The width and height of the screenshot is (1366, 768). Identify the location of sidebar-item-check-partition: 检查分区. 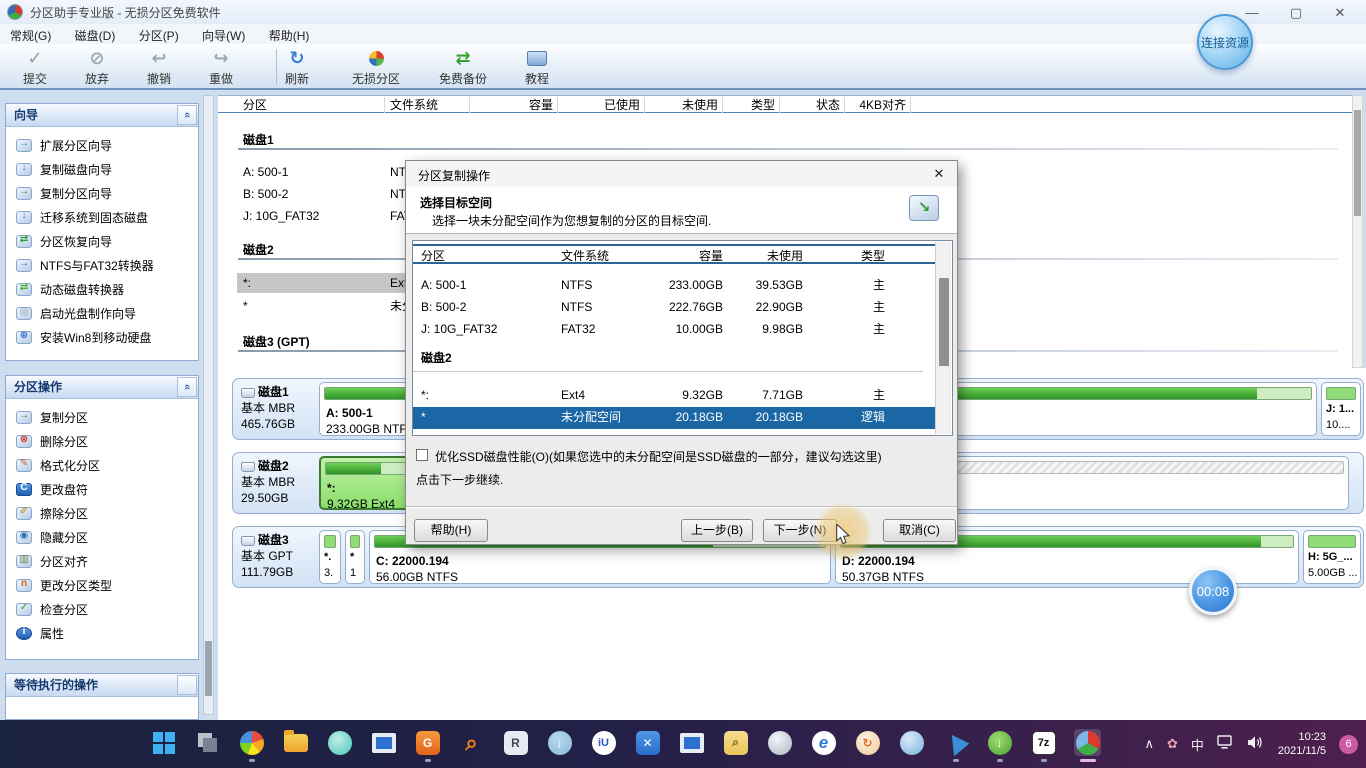
(102, 609).